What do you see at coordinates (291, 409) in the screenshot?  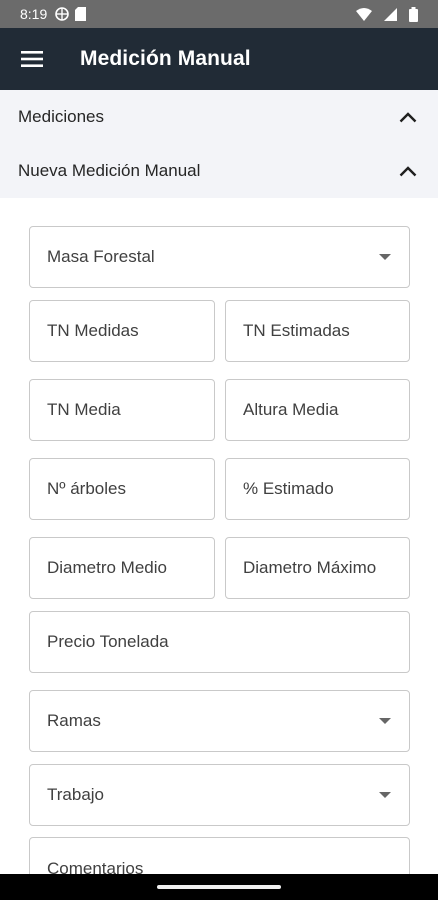 I see `altura-media-placeholder: Altura Media` at bounding box center [291, 409].